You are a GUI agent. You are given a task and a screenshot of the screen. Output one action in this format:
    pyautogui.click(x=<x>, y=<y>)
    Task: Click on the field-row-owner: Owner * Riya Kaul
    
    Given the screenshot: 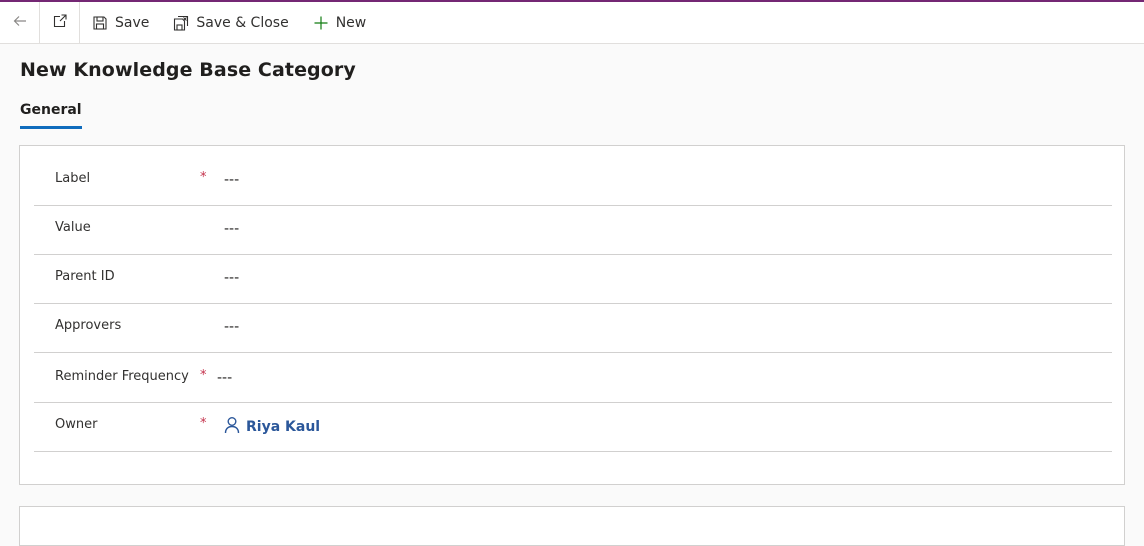 What is the action you would take?
    pyautogui.click(x=573, y=427)
    